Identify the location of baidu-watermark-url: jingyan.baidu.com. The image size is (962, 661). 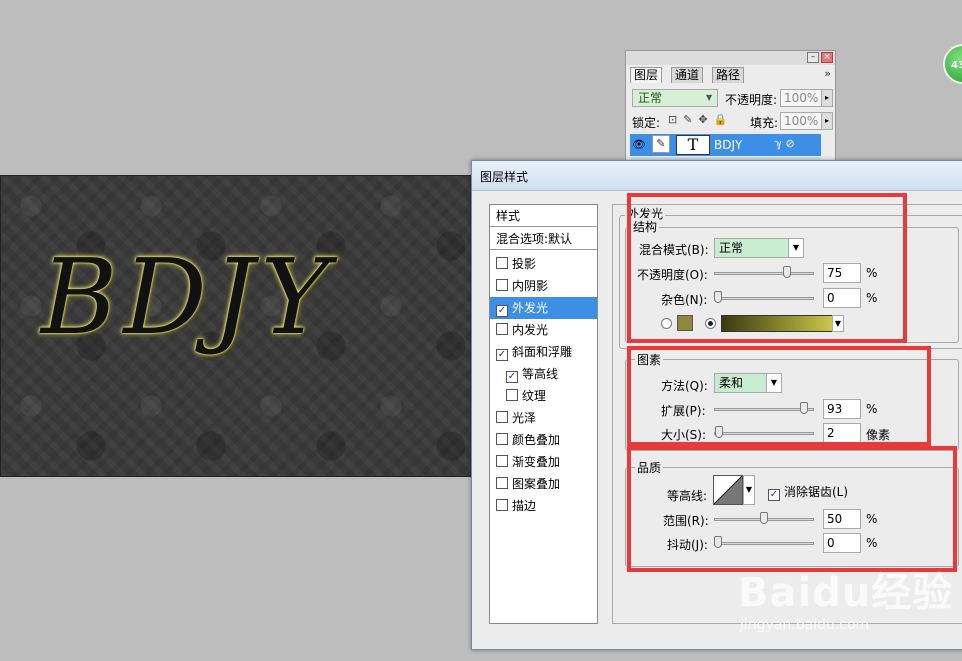
(805, 625).